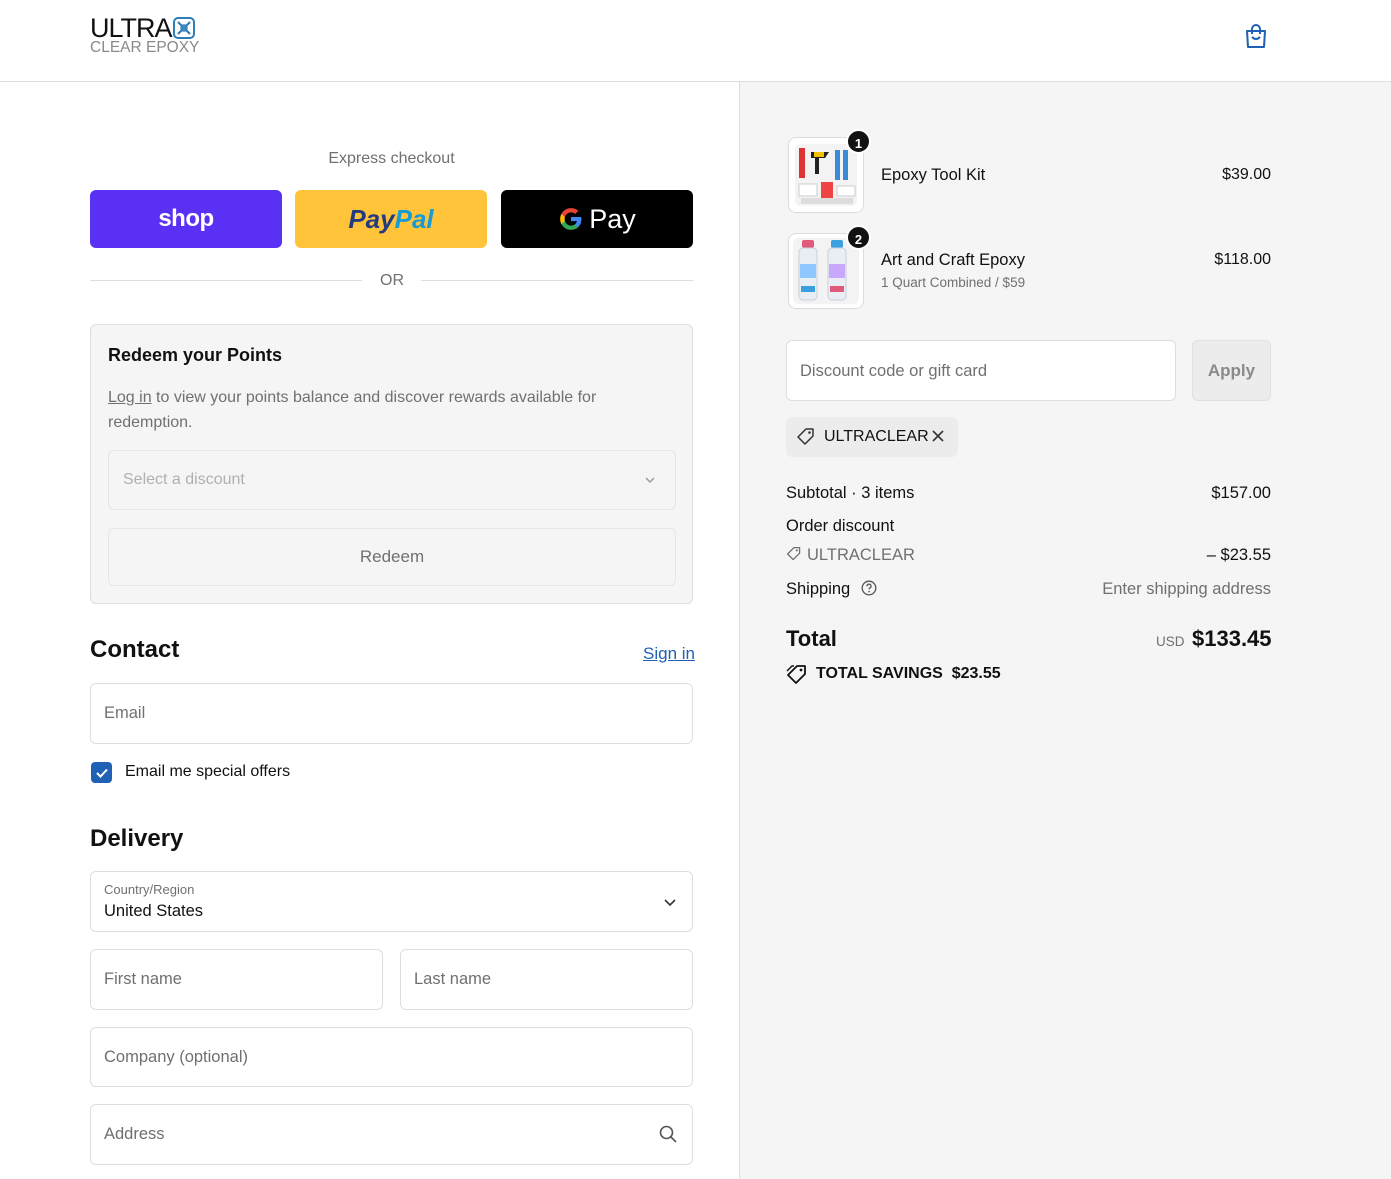  I want to click on address-placeholder: Address, so click(134, 1134).